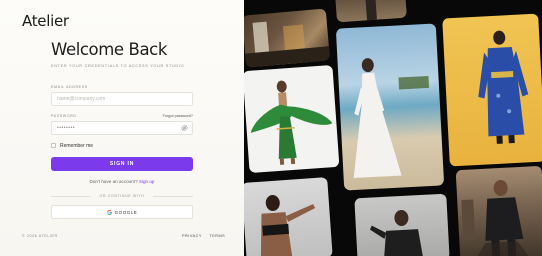 Image resolution: width=542 pixels, height=256 pixels. I want to click on brand-logo: Atelier, so click(45, 21).